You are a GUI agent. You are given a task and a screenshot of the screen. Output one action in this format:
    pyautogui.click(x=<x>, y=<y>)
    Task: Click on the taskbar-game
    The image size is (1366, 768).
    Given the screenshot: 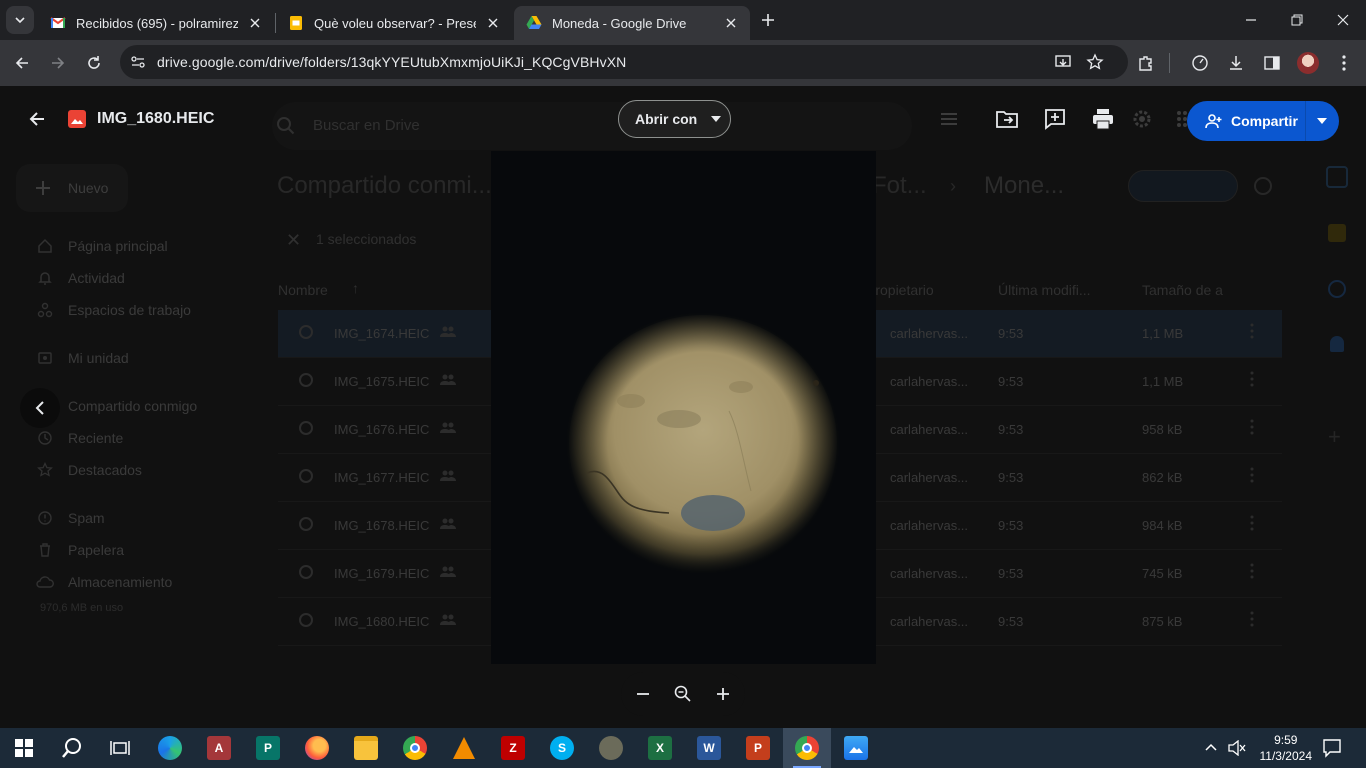 What is the action you would take?
    pyautogui.click(x=611, y=748)
    